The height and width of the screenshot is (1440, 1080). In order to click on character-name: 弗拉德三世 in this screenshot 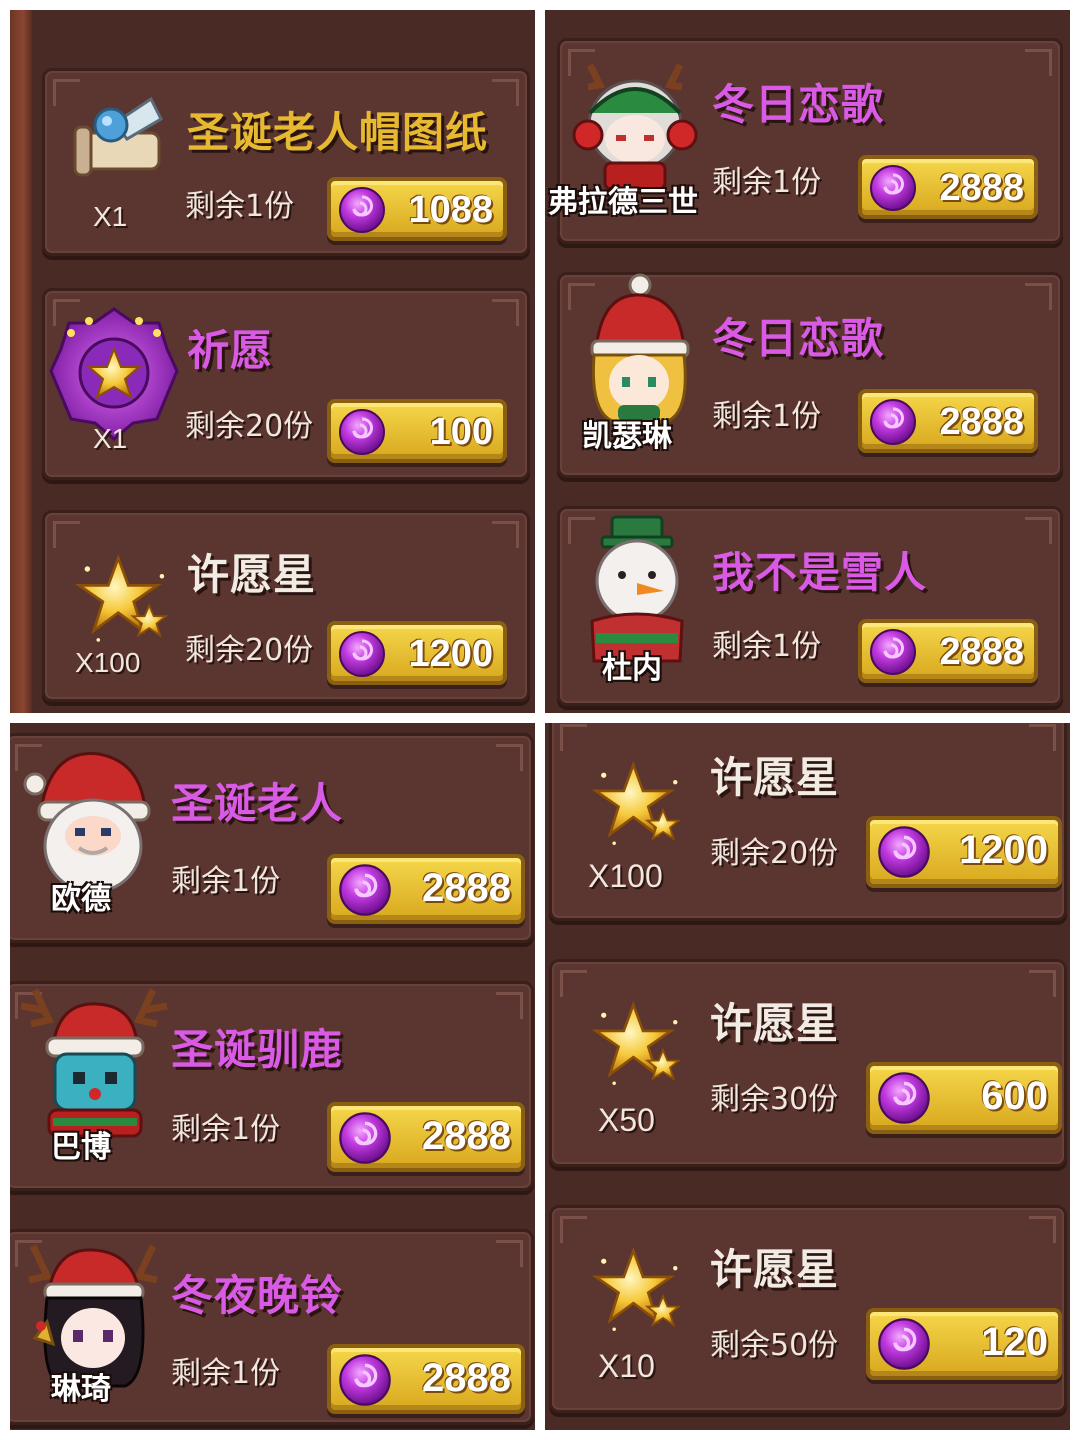, I will do `click(623, 202)`.